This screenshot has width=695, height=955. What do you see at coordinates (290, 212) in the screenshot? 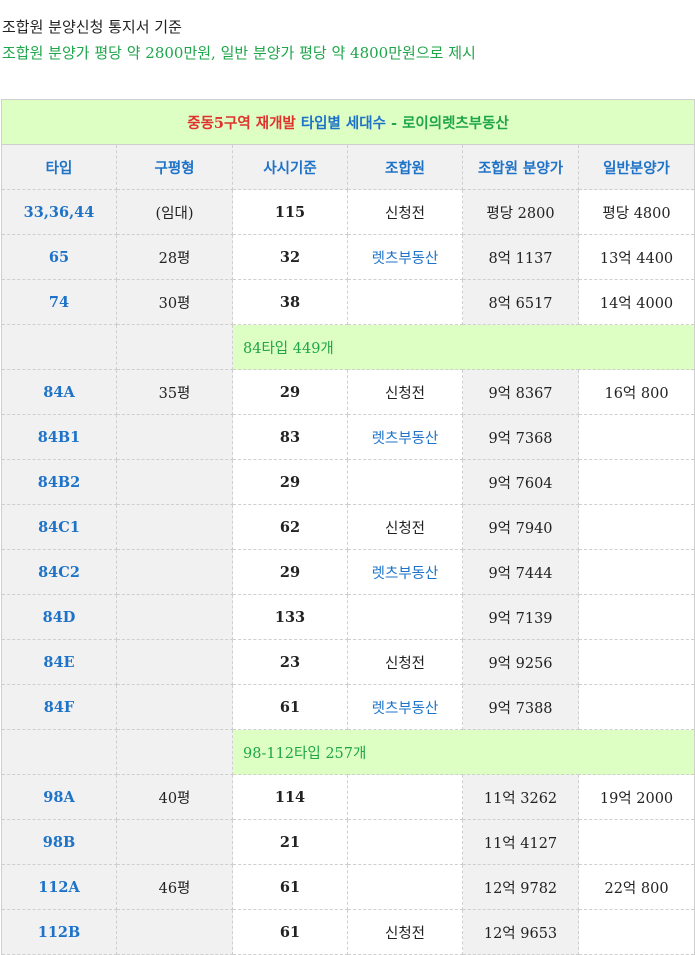
I see `cell-basis: 115` at bounding box center [290, 212].